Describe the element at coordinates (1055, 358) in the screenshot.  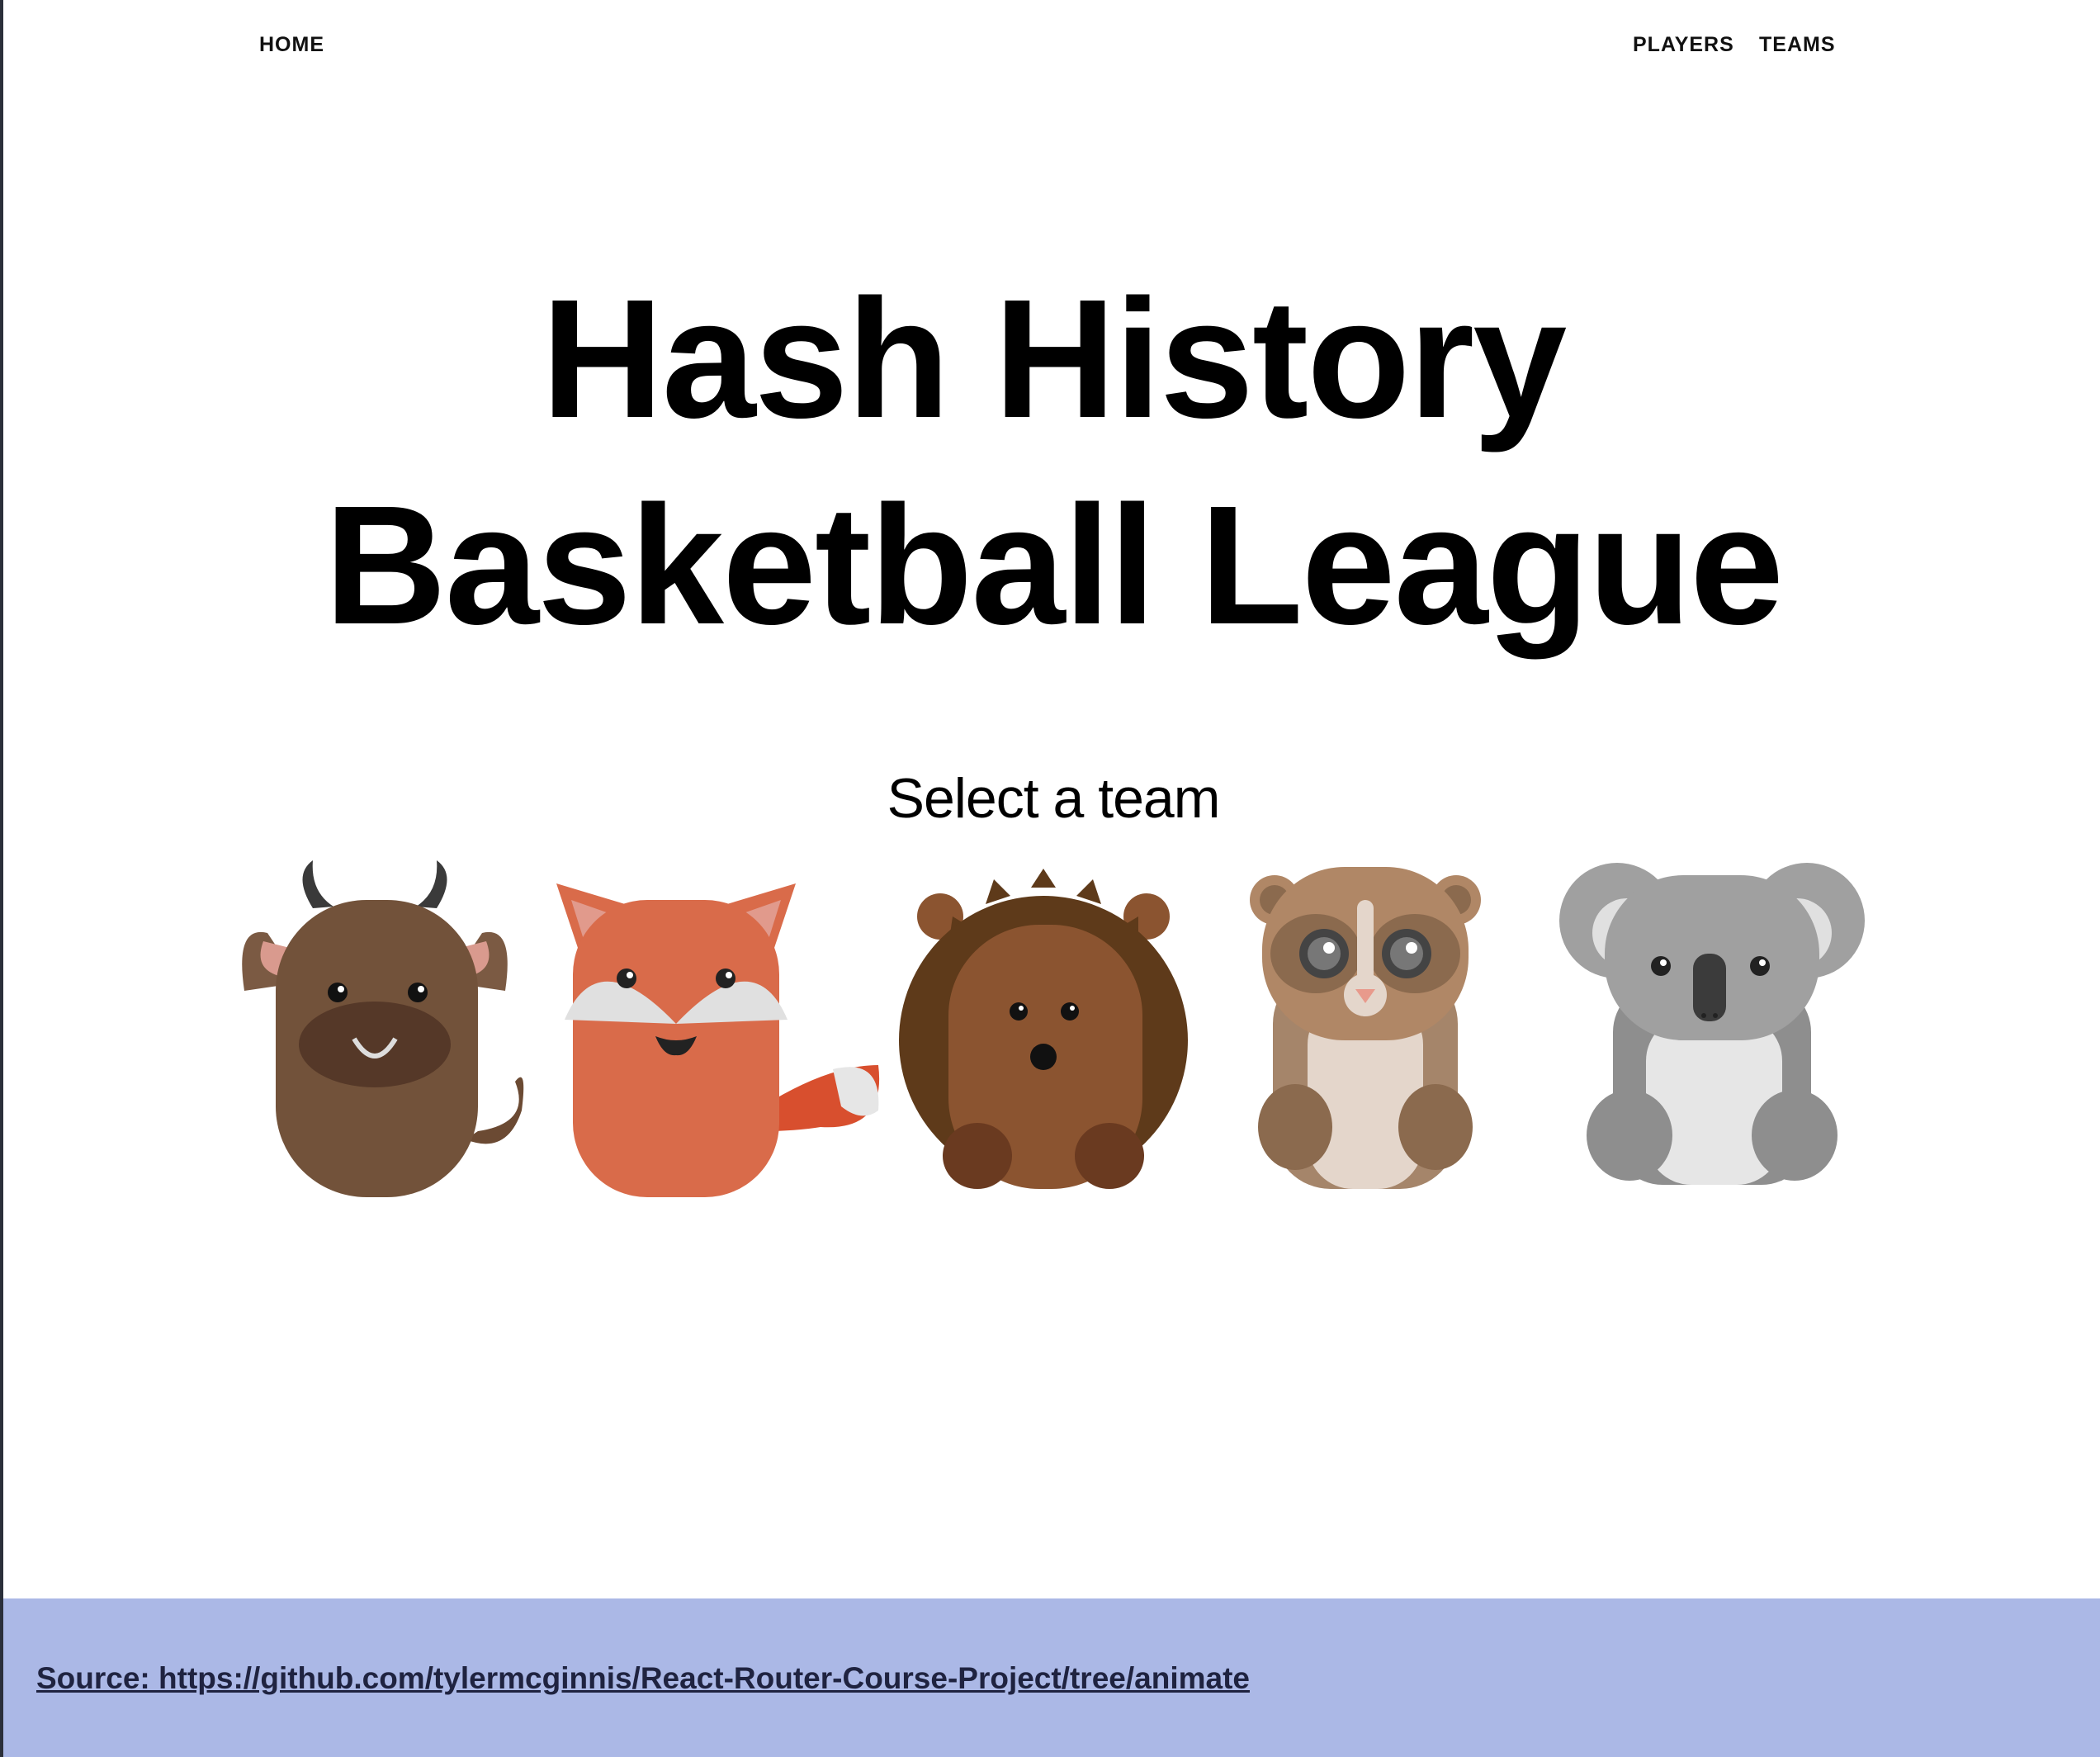
I see `page-title-line1: Hash History` at that location.